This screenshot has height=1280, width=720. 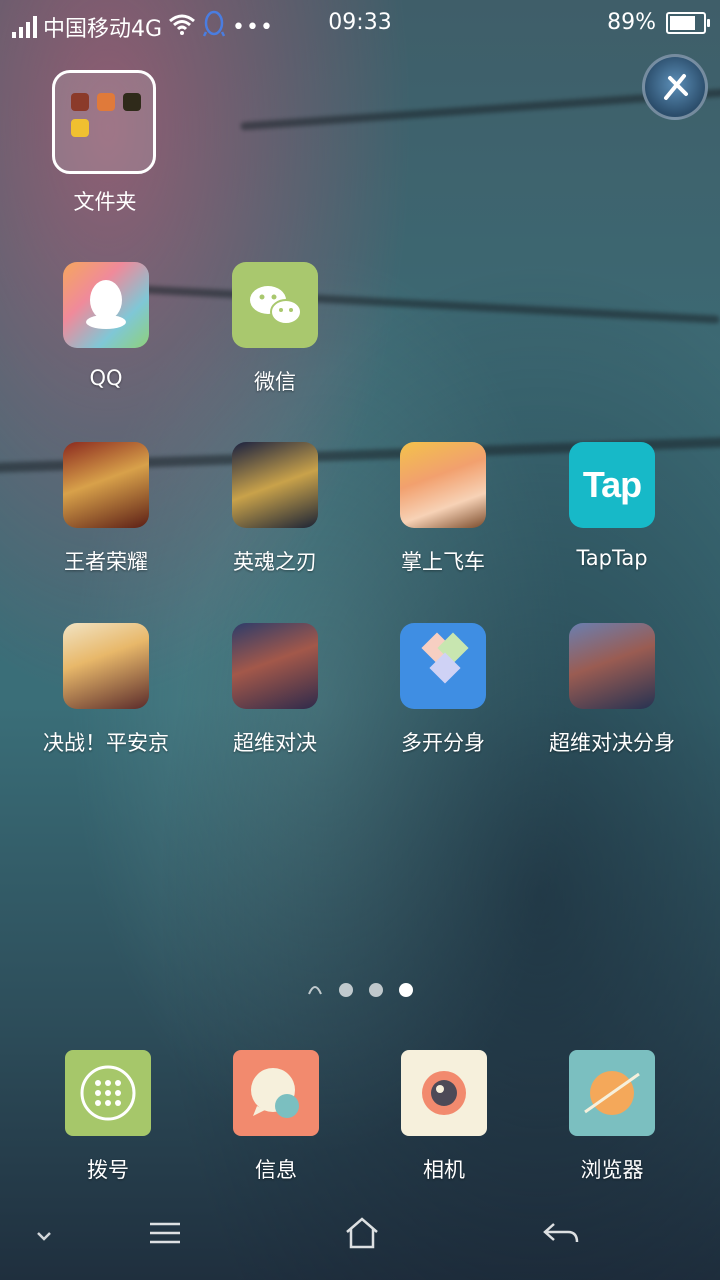 What do you see at coordinates (561, 1236) in the screenshot?
I see `back-icon` at bounding box center [561, 1236].